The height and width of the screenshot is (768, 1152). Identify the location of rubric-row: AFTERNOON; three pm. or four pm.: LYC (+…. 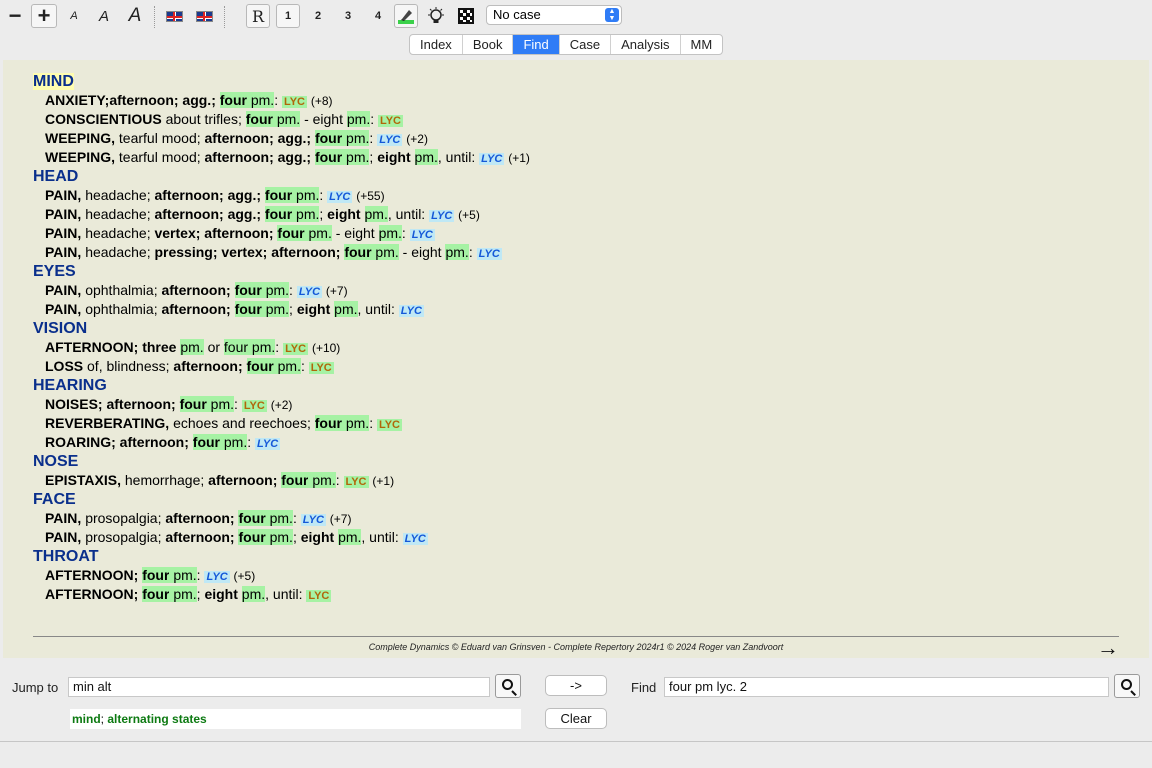
(579, 347).